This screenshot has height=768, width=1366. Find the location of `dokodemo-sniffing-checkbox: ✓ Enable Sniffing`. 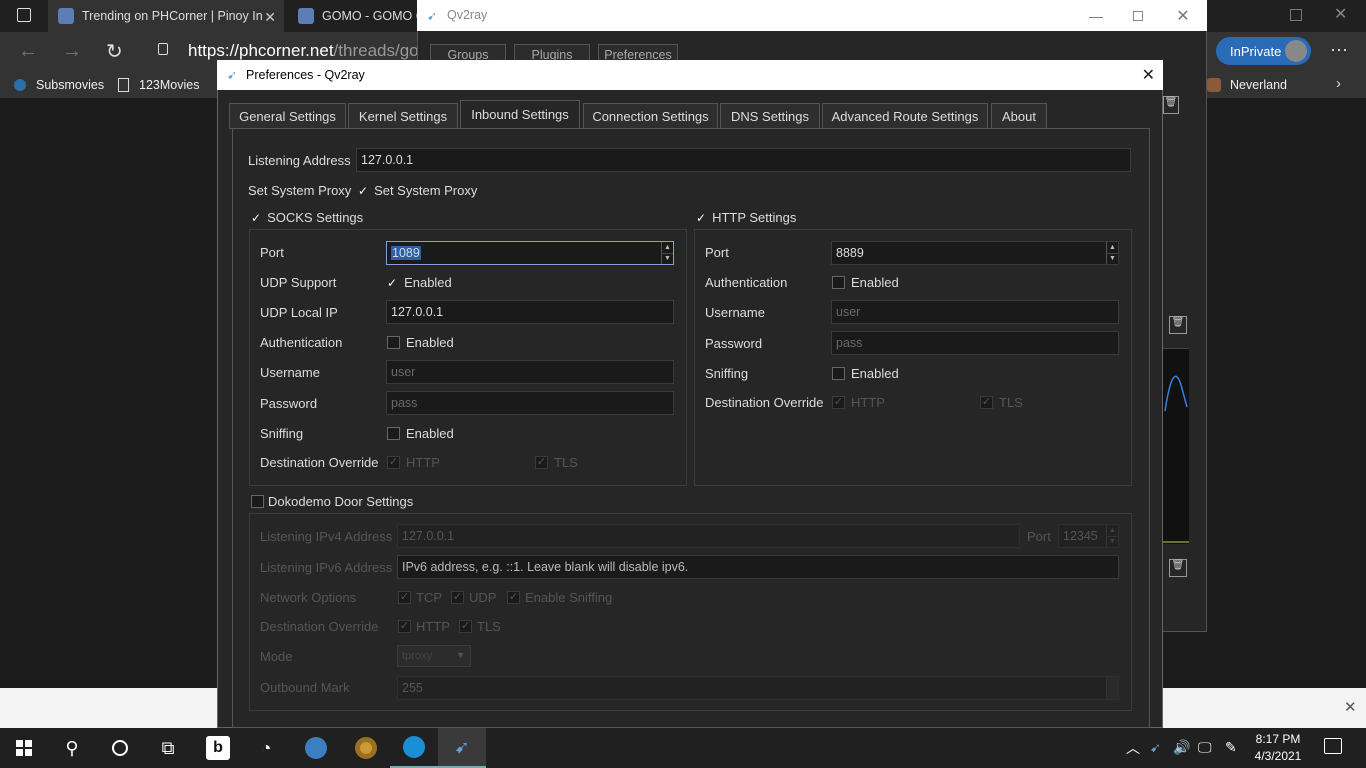

dokodemo-sniffing-checkbox: ✓ Enable Sniffing is located at coordinates (559, 597).